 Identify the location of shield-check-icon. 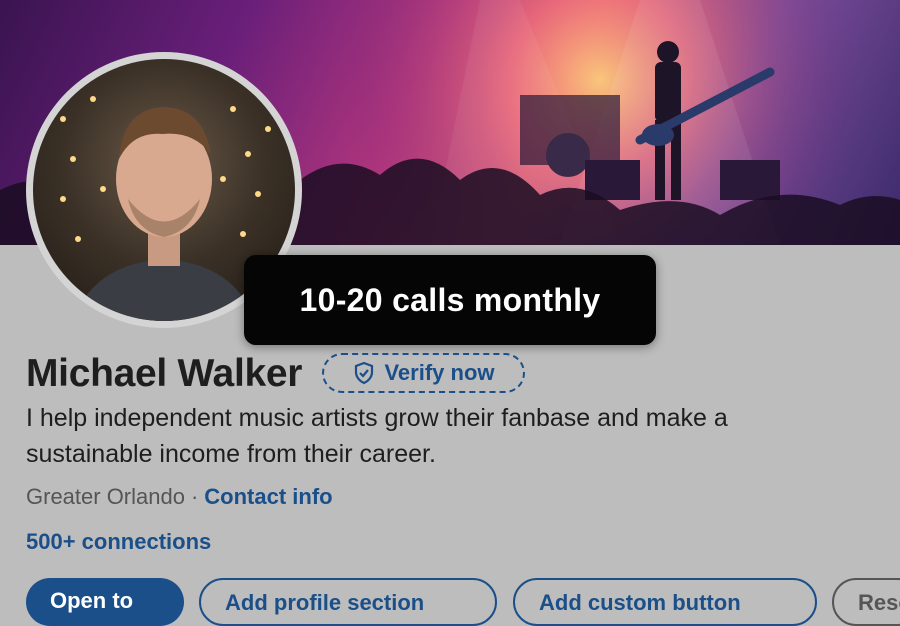
(364, 373).